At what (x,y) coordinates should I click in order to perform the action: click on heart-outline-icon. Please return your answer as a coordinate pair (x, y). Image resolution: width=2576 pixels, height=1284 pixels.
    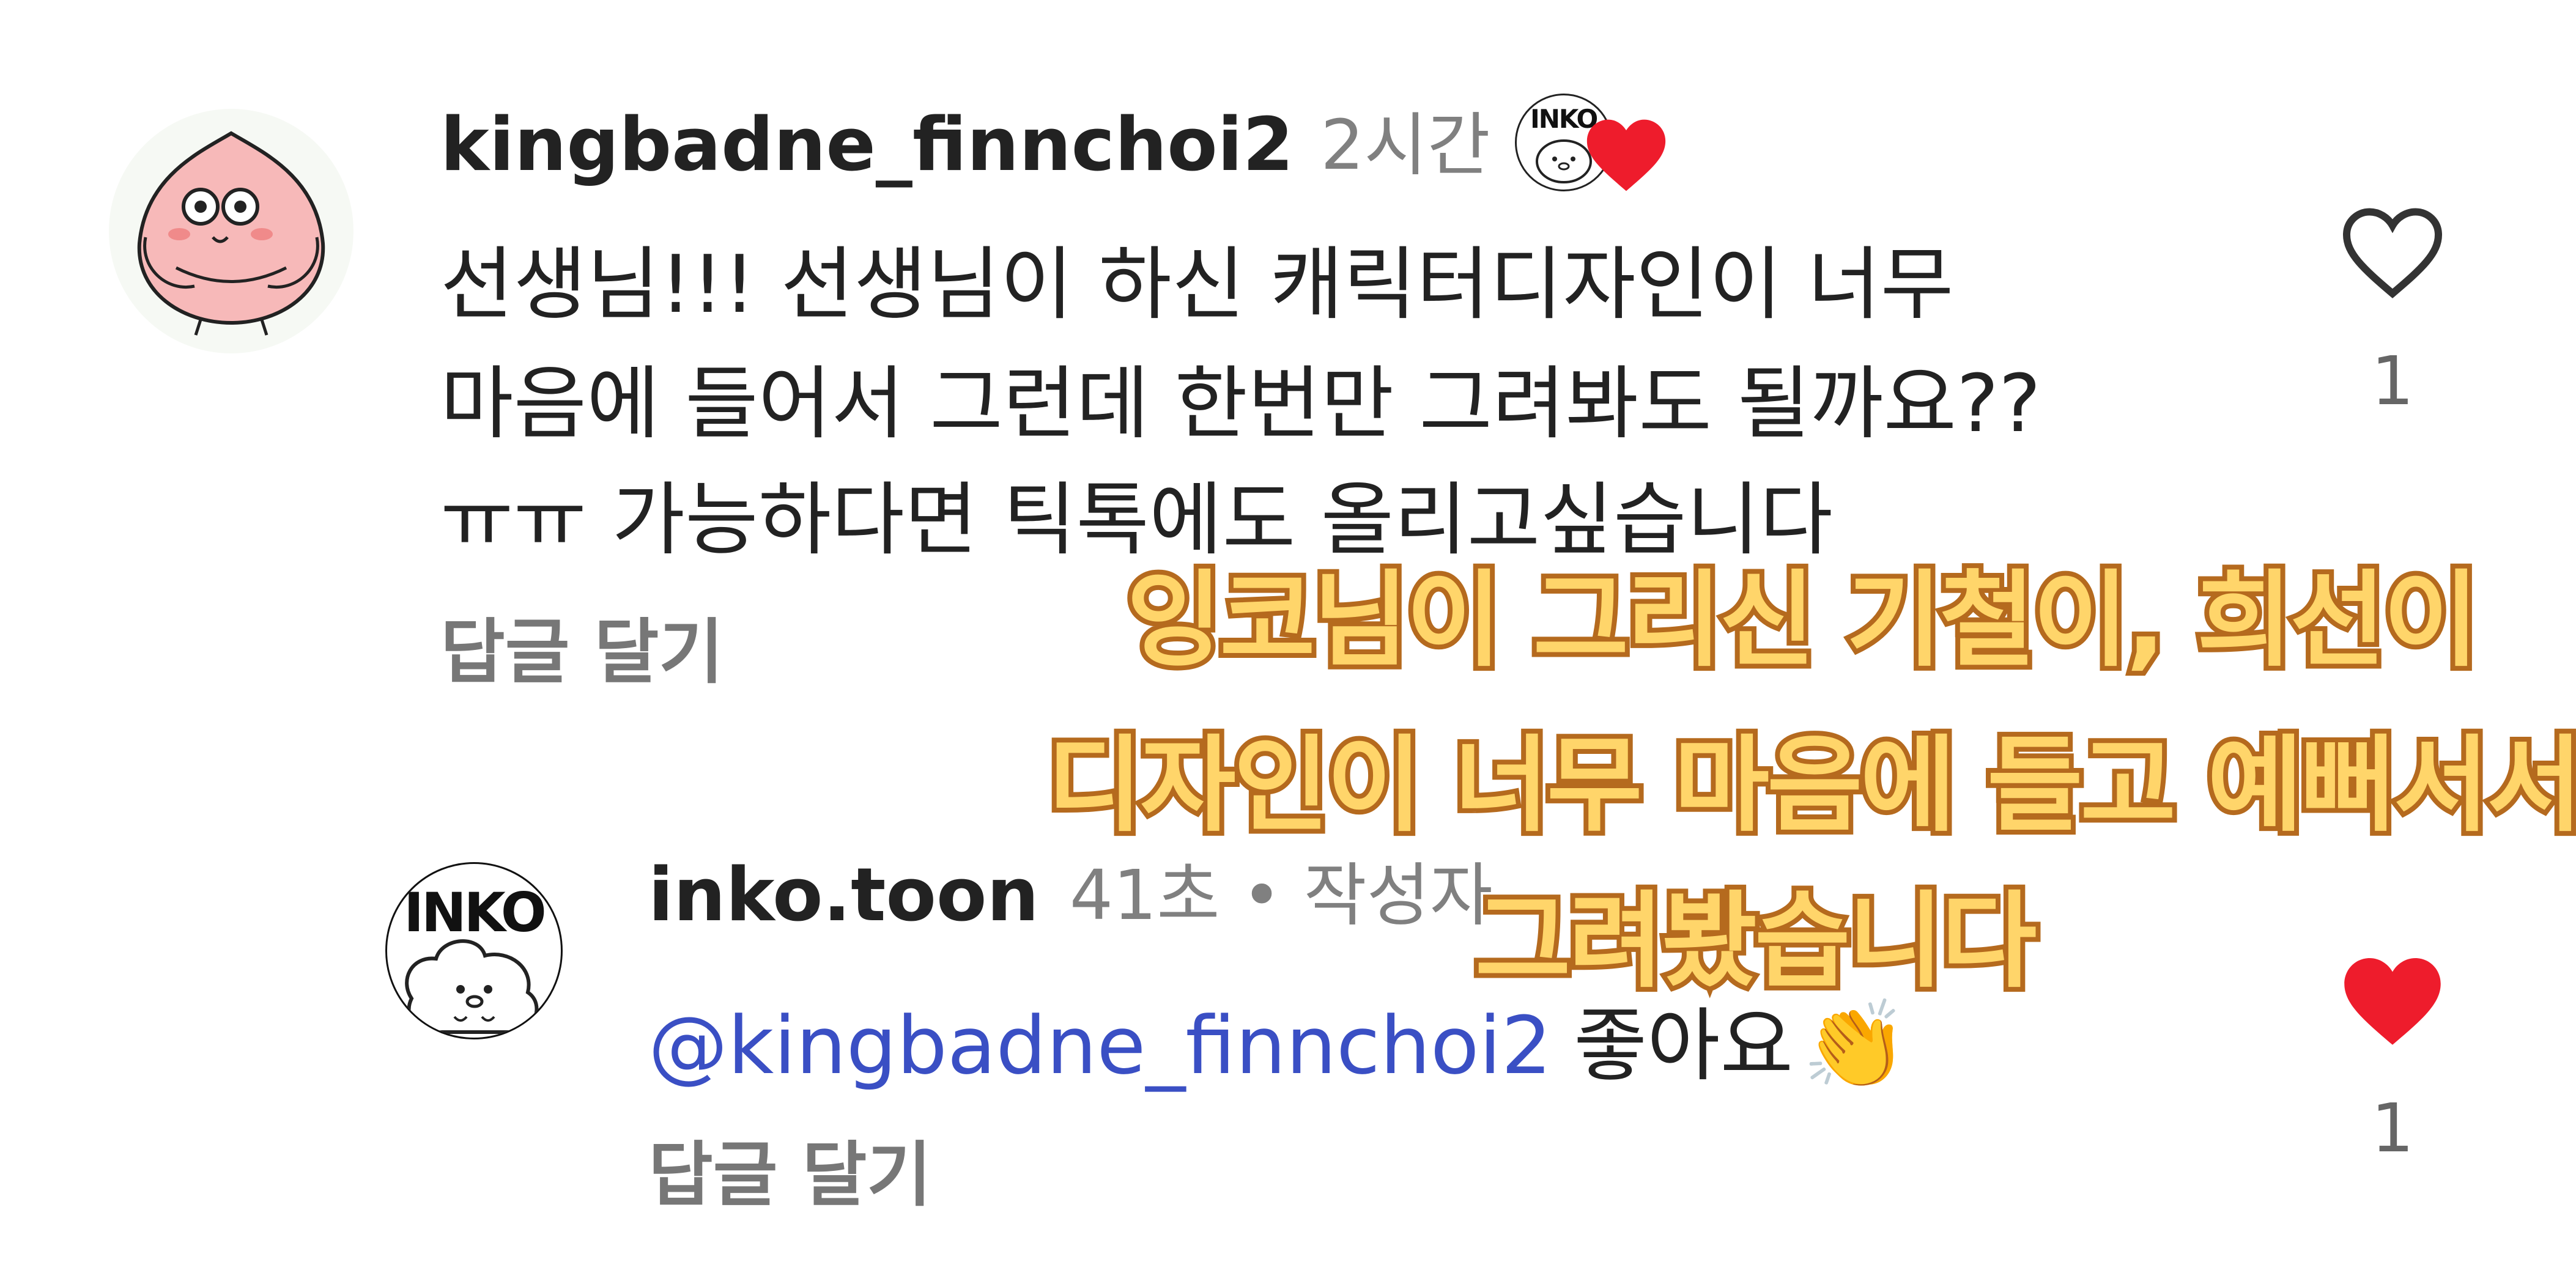
    Looking at the image, I should click on (2392, 253).